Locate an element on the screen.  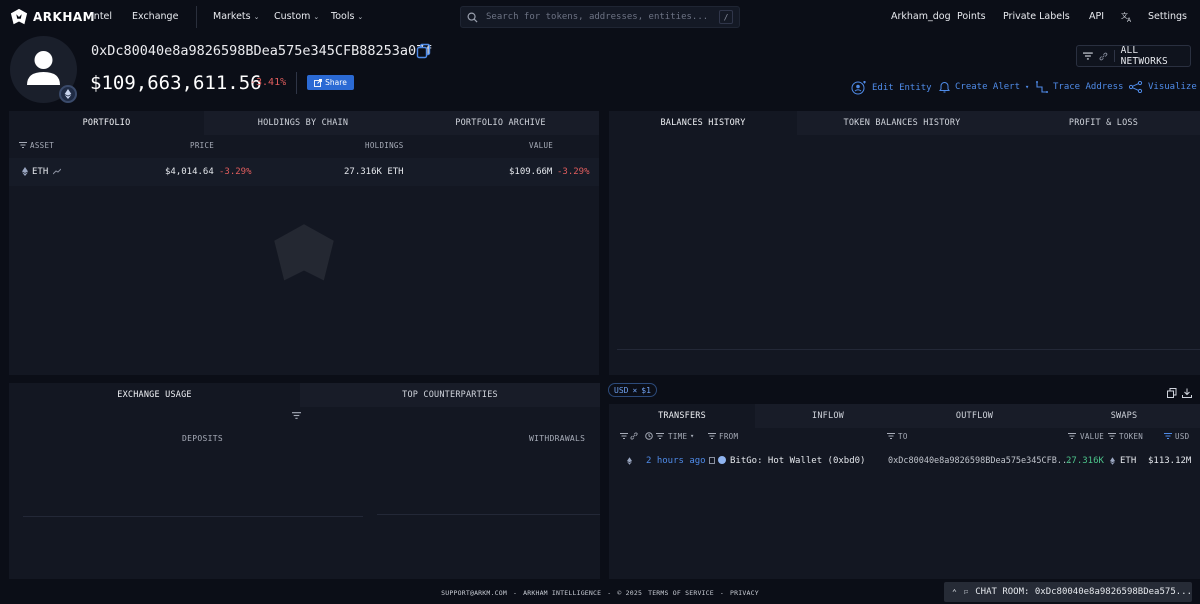
nav-tools: Tools ⌄ is located at coordinates (347, 16).